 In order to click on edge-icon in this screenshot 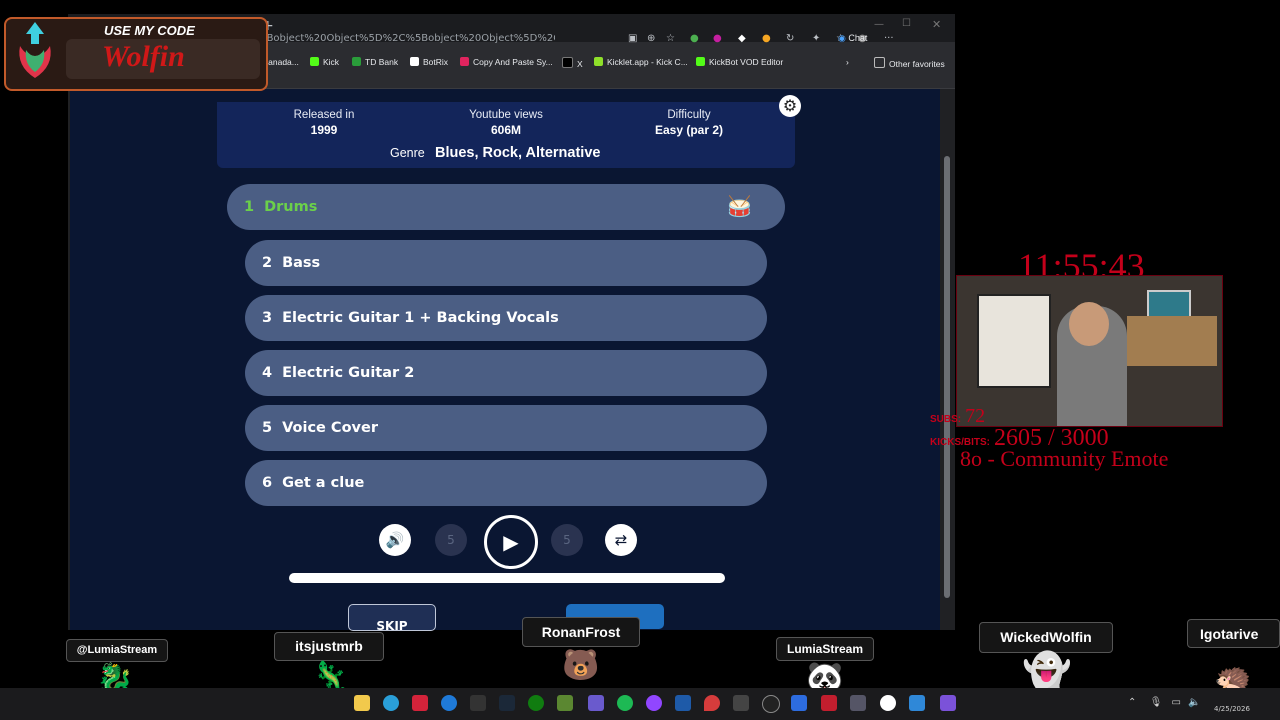, I will do `click(391, 703)`.